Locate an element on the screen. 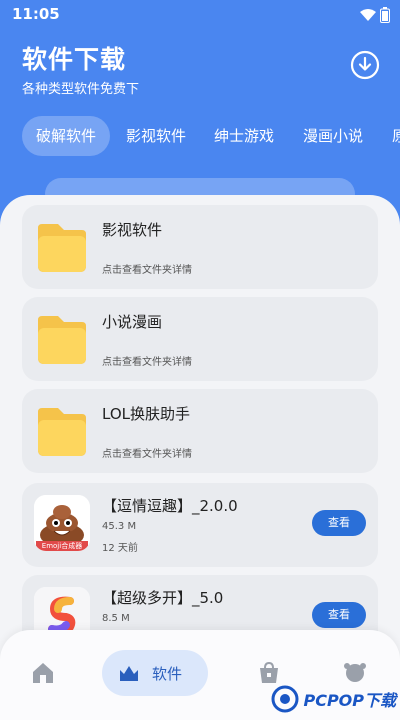 Image resolution: width=400 pixels, height=720 pixels. app-card: Emoji合成器 【逗情逗趣】_2.0.0 45.3 M 12 天前 查看 is located at coordinates (200, 525).